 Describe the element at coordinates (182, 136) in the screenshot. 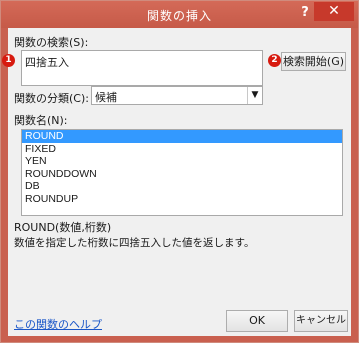

I see `list-item: ROUND` at that location.